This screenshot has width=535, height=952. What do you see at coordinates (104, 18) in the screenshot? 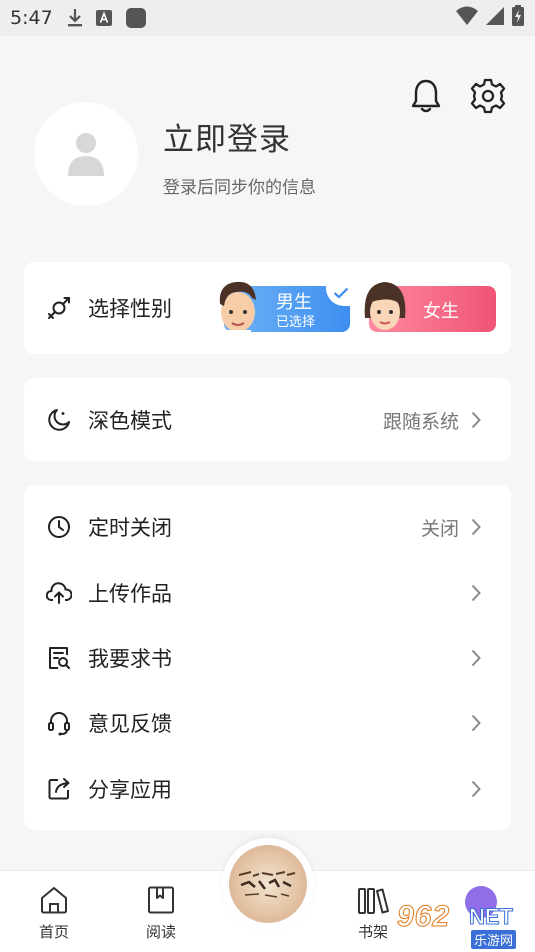
I see `a-notification-icon` at bounding box center [104, 18].